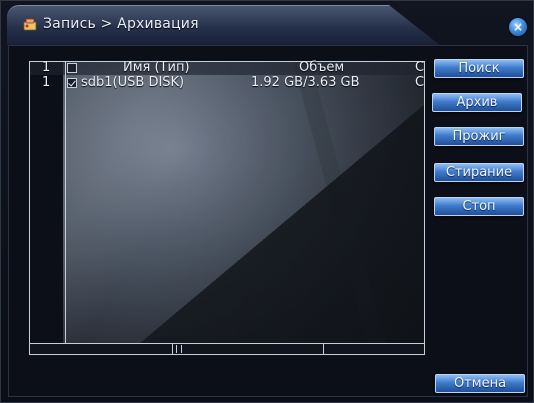 The height and width of the screenshot is (403, 534). What do you see at coordinates (477, 102) in the screenshot?
I see `archive-button: Архив` at bounding box center [477, 102].